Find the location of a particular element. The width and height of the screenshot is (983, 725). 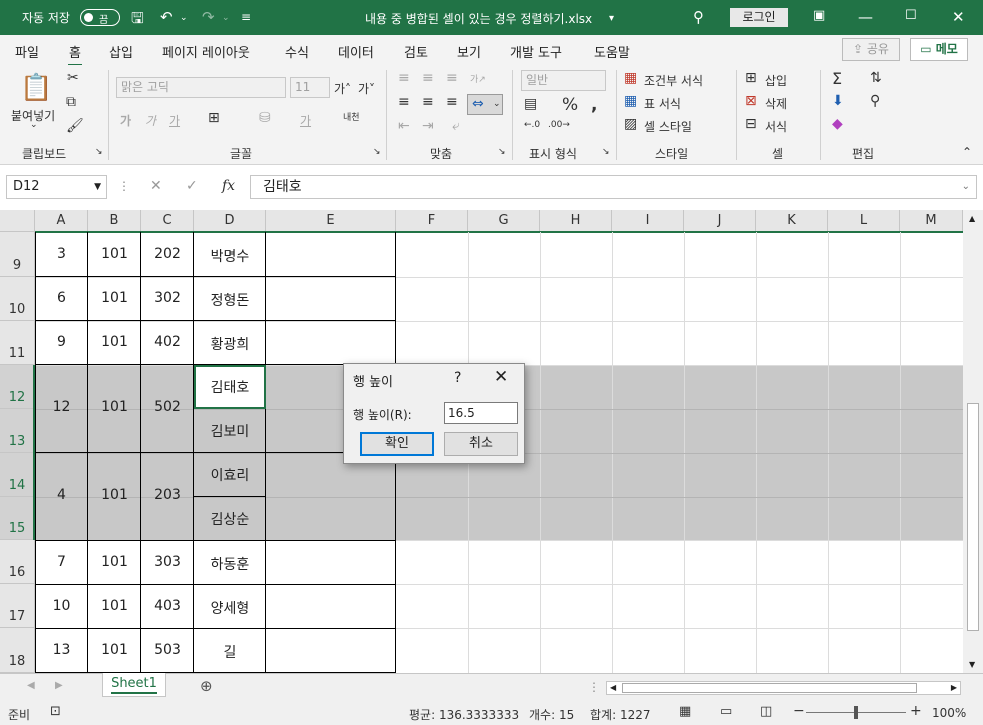

conditional-format-button: 조건부 서식 is located at coordinates (673, 80).